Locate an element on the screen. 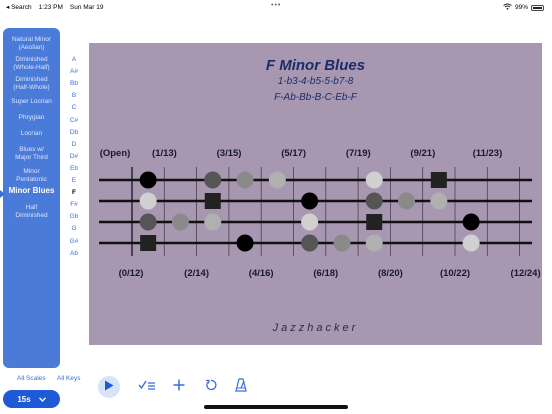  key-item: Eb is located at coordinates (74, 168).